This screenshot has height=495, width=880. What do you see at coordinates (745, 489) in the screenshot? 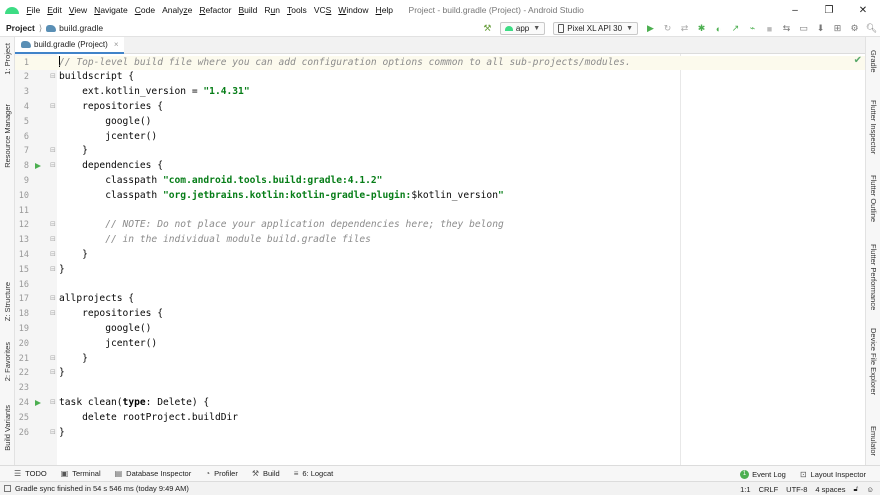
I see `caret-position: 1:1` at bounding box center [745, 489].